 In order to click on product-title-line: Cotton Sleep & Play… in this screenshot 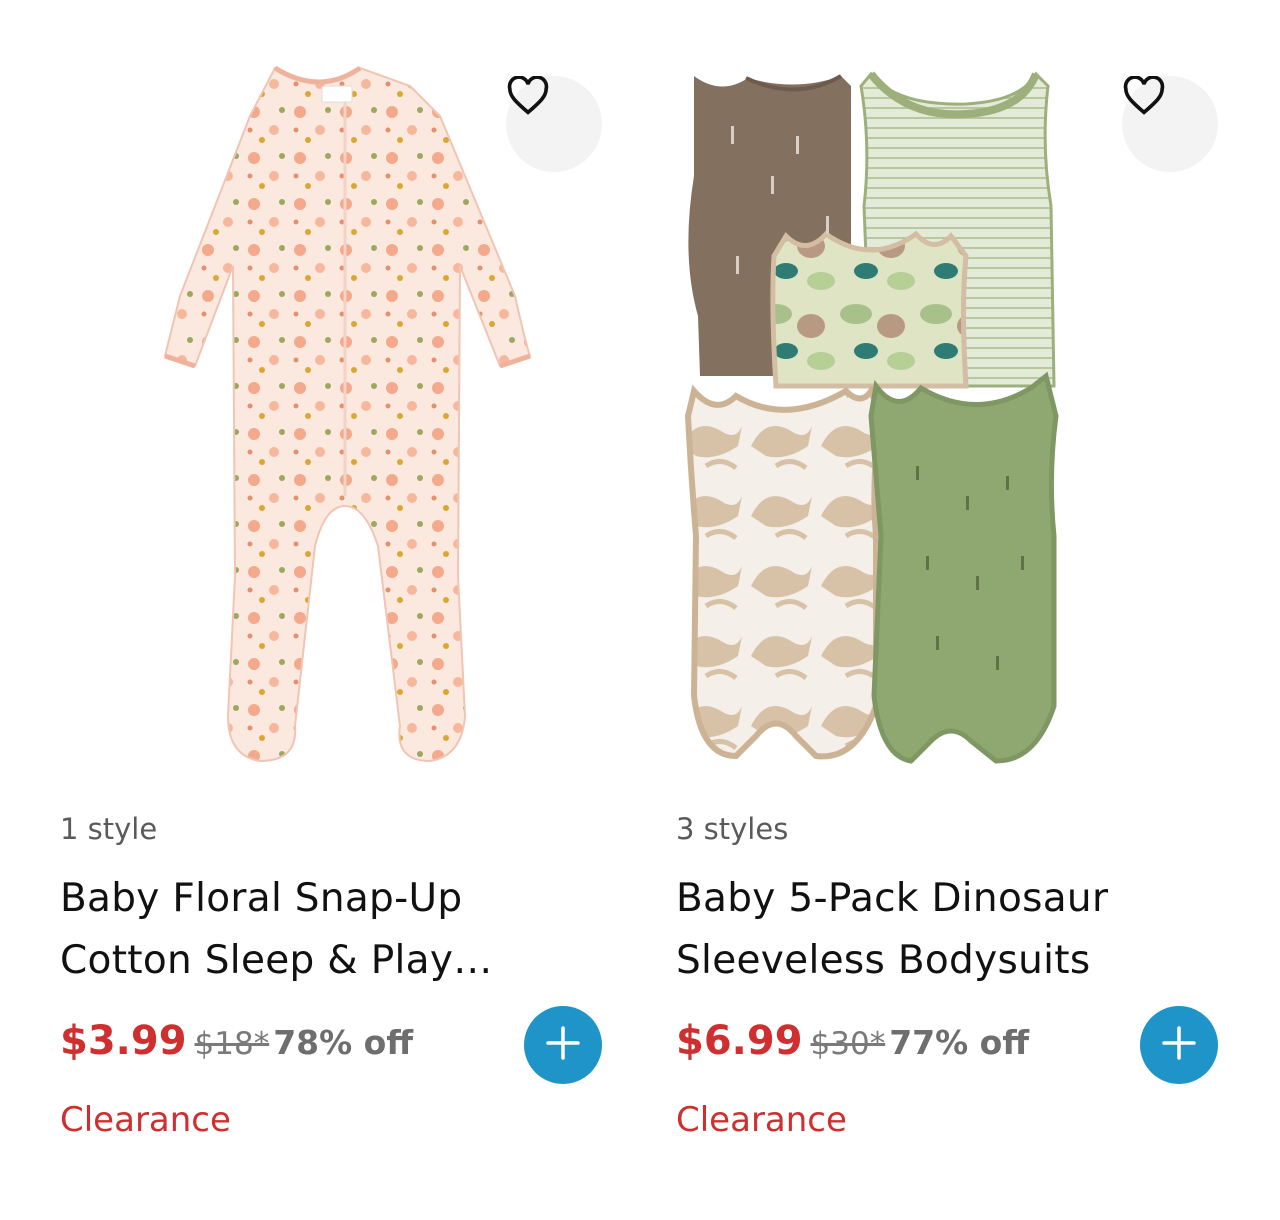, I will do `click(276, 960)`.